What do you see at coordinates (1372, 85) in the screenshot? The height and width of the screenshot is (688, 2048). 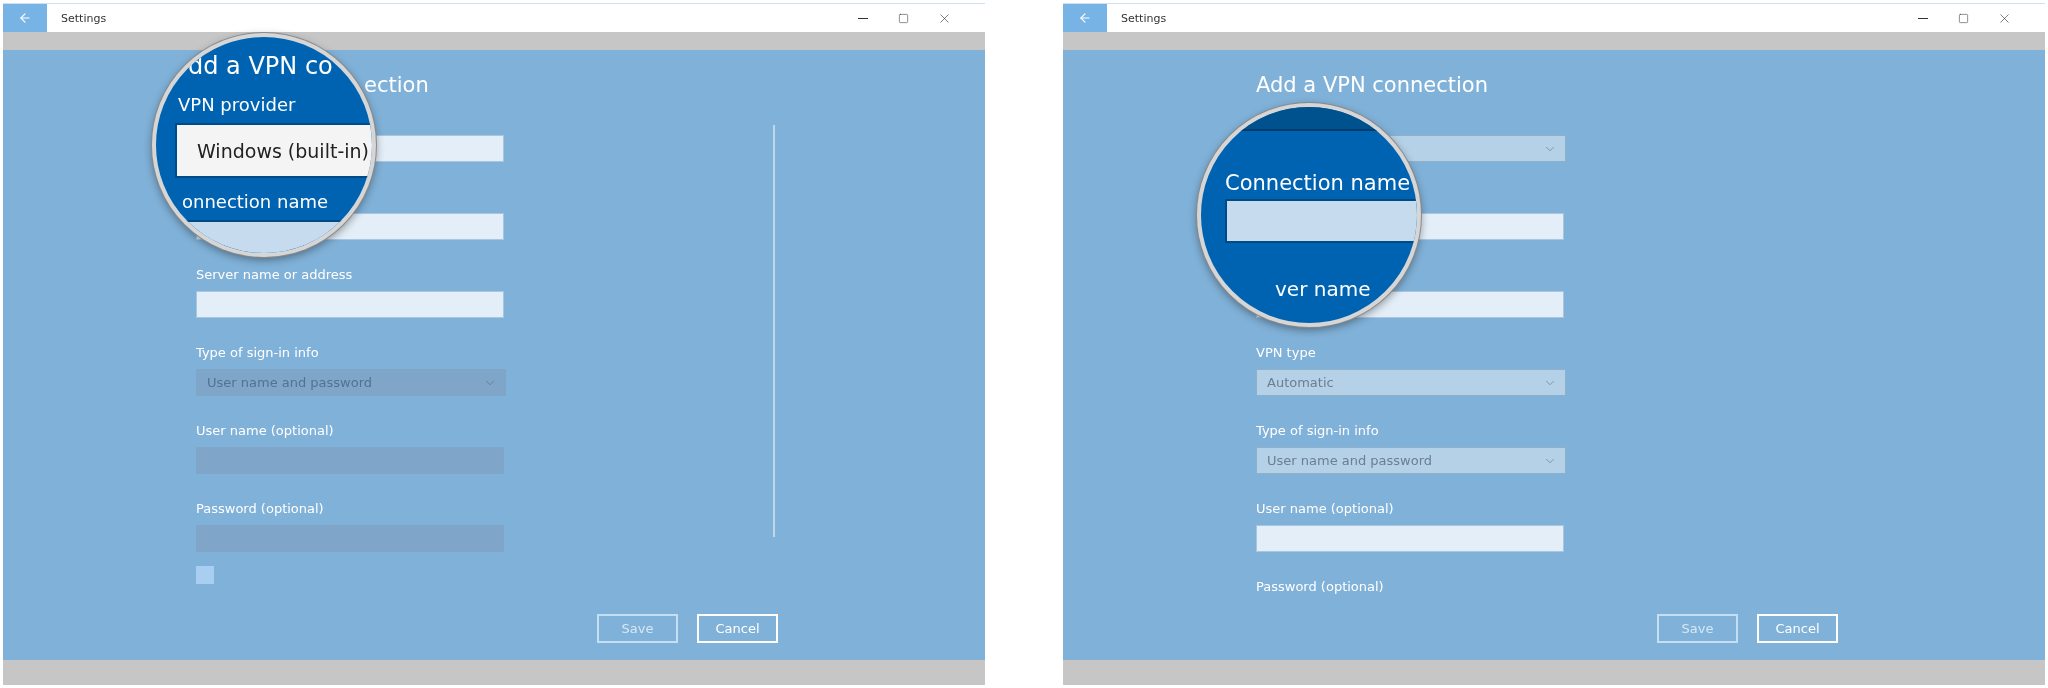 I see `page-heading: Add a VPN connection` at bounding box center [1372, 85].